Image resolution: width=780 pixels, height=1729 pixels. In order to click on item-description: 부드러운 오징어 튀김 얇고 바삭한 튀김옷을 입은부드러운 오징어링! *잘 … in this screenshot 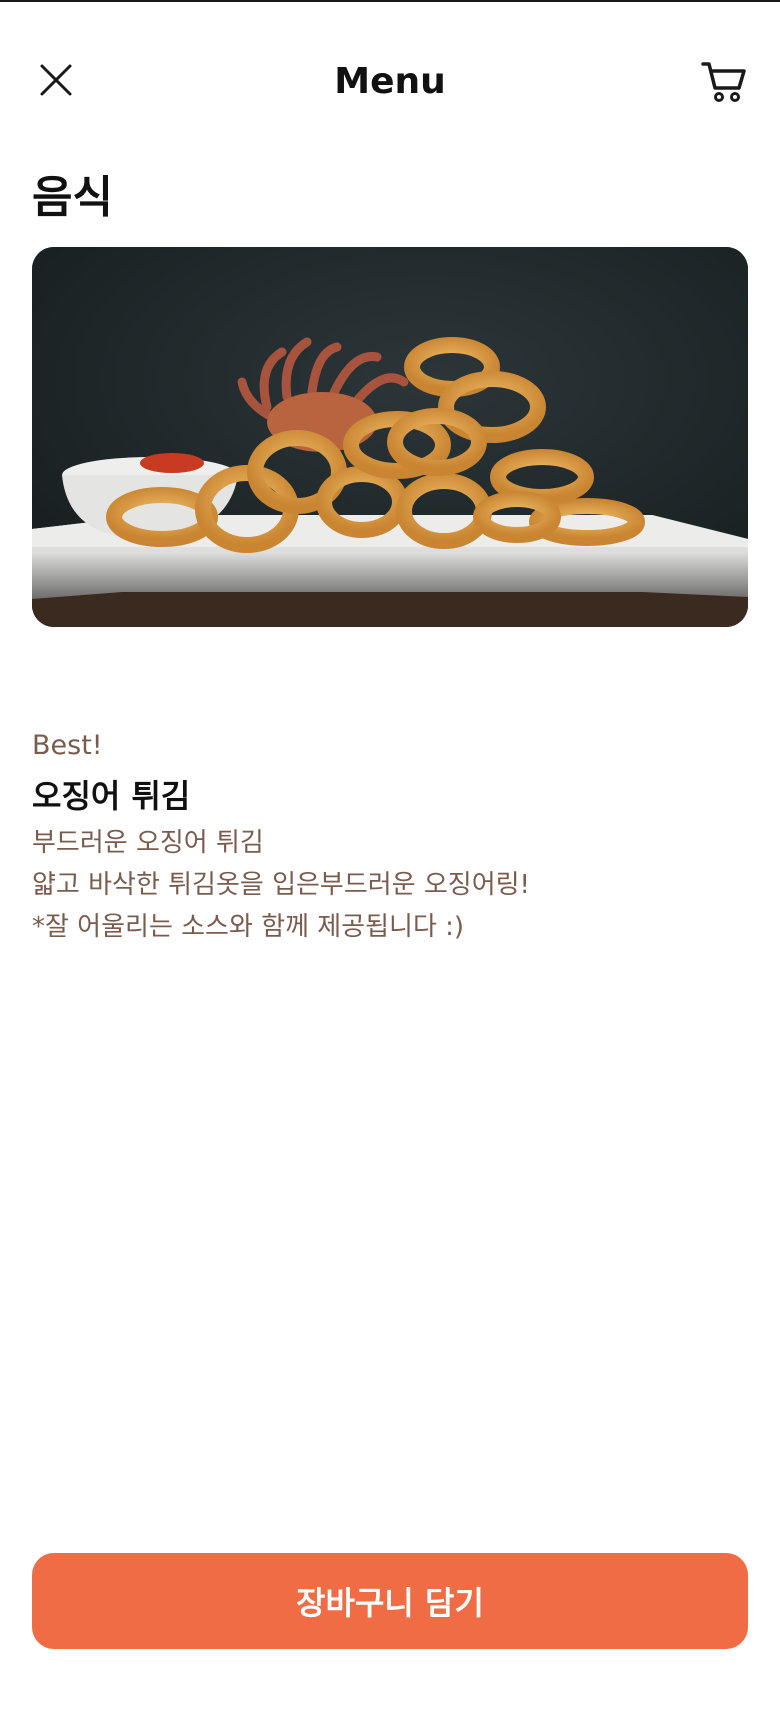, I will do `click(390, 885)`.